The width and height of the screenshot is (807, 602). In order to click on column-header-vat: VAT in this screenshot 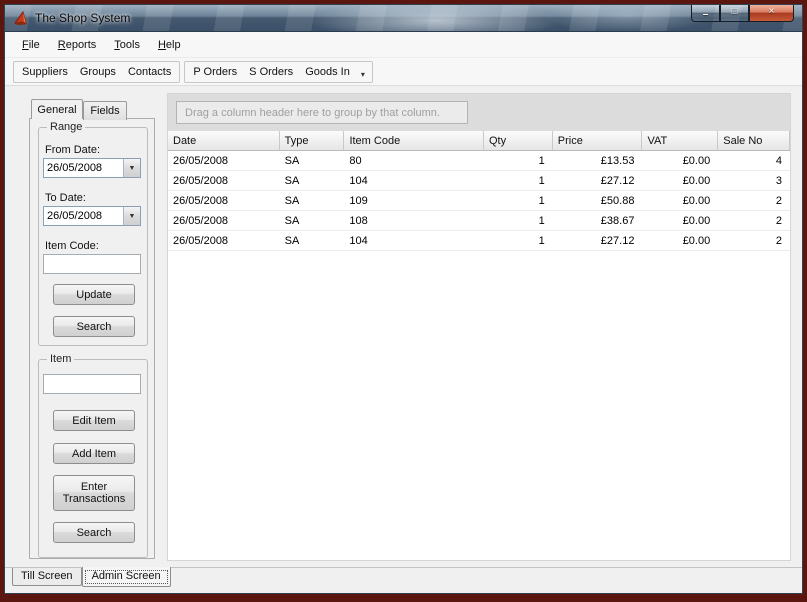, I will do `click(680, 140)`.